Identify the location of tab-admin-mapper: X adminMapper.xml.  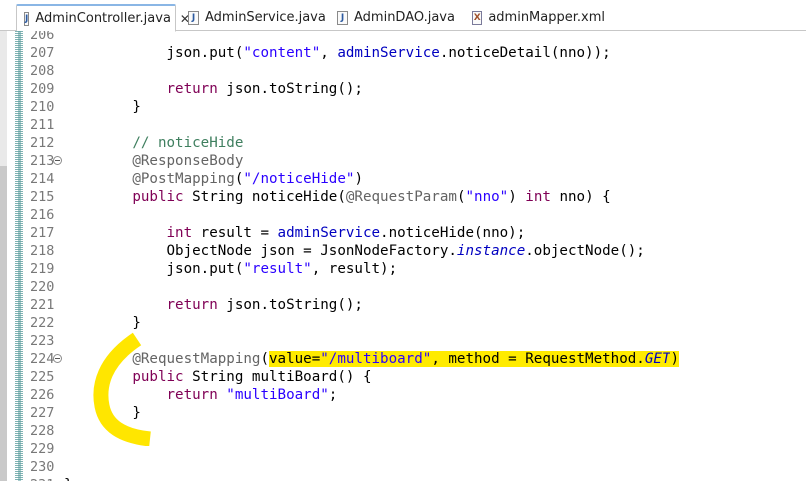
(535, 17).